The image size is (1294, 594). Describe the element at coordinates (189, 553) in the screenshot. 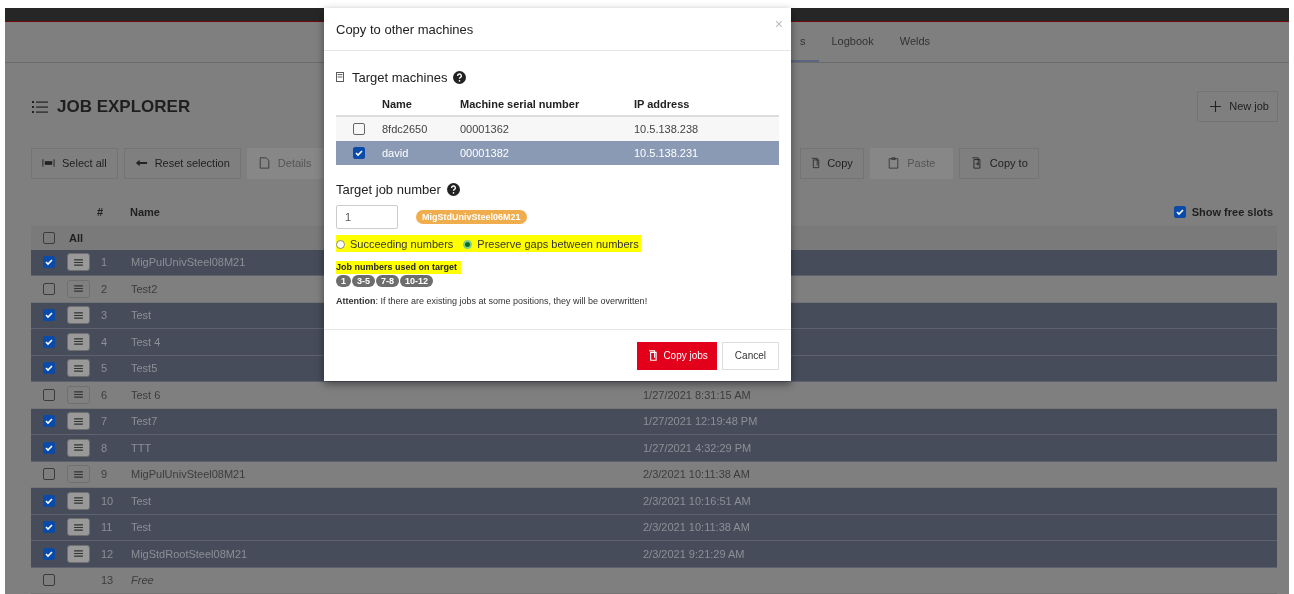

I see `table-cell: MigStdRootSteel08M21` at that location.